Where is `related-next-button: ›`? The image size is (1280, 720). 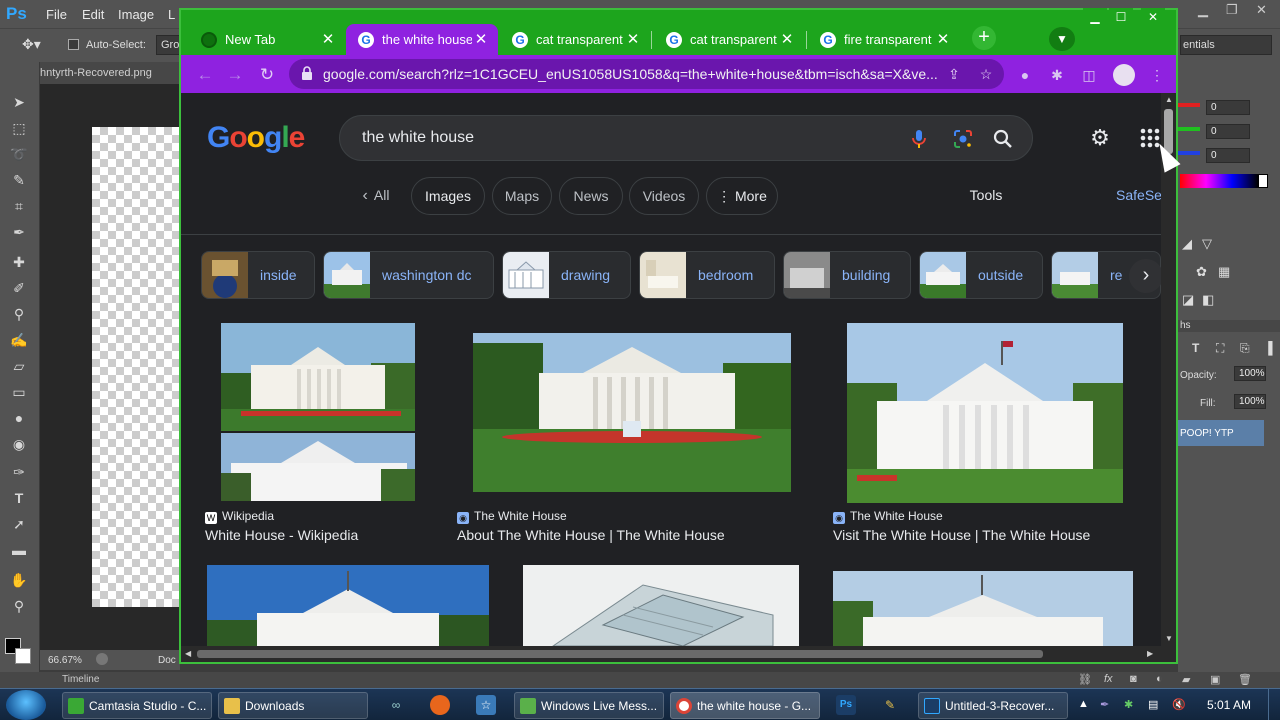
related-next-button: › is located at coordinates (1145, 276).